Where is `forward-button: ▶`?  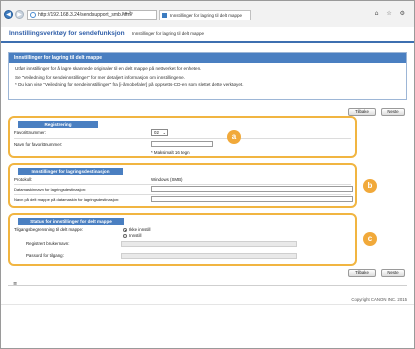 forward-button: ▶ is located at coordinates (19, 14).